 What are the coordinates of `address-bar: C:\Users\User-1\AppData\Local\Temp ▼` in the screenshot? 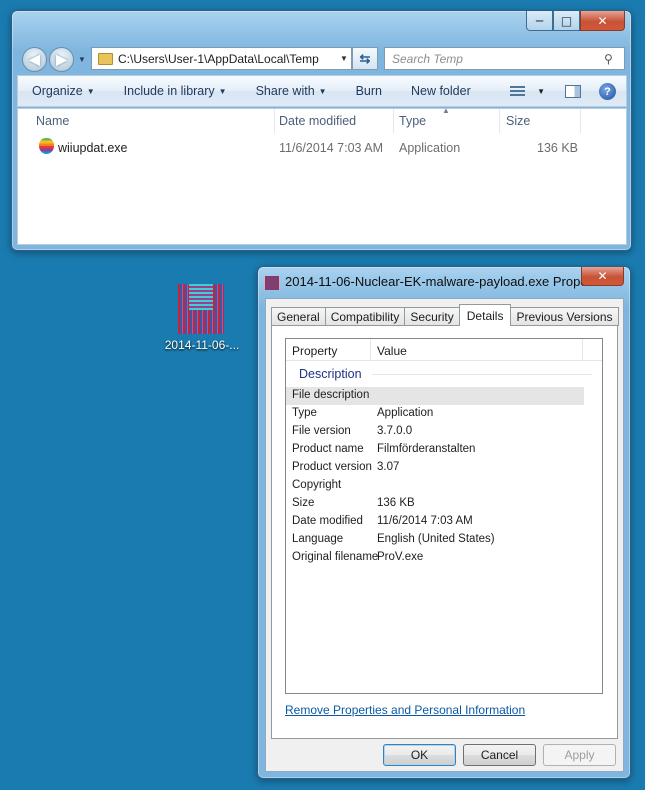 It's located at (221, 58).